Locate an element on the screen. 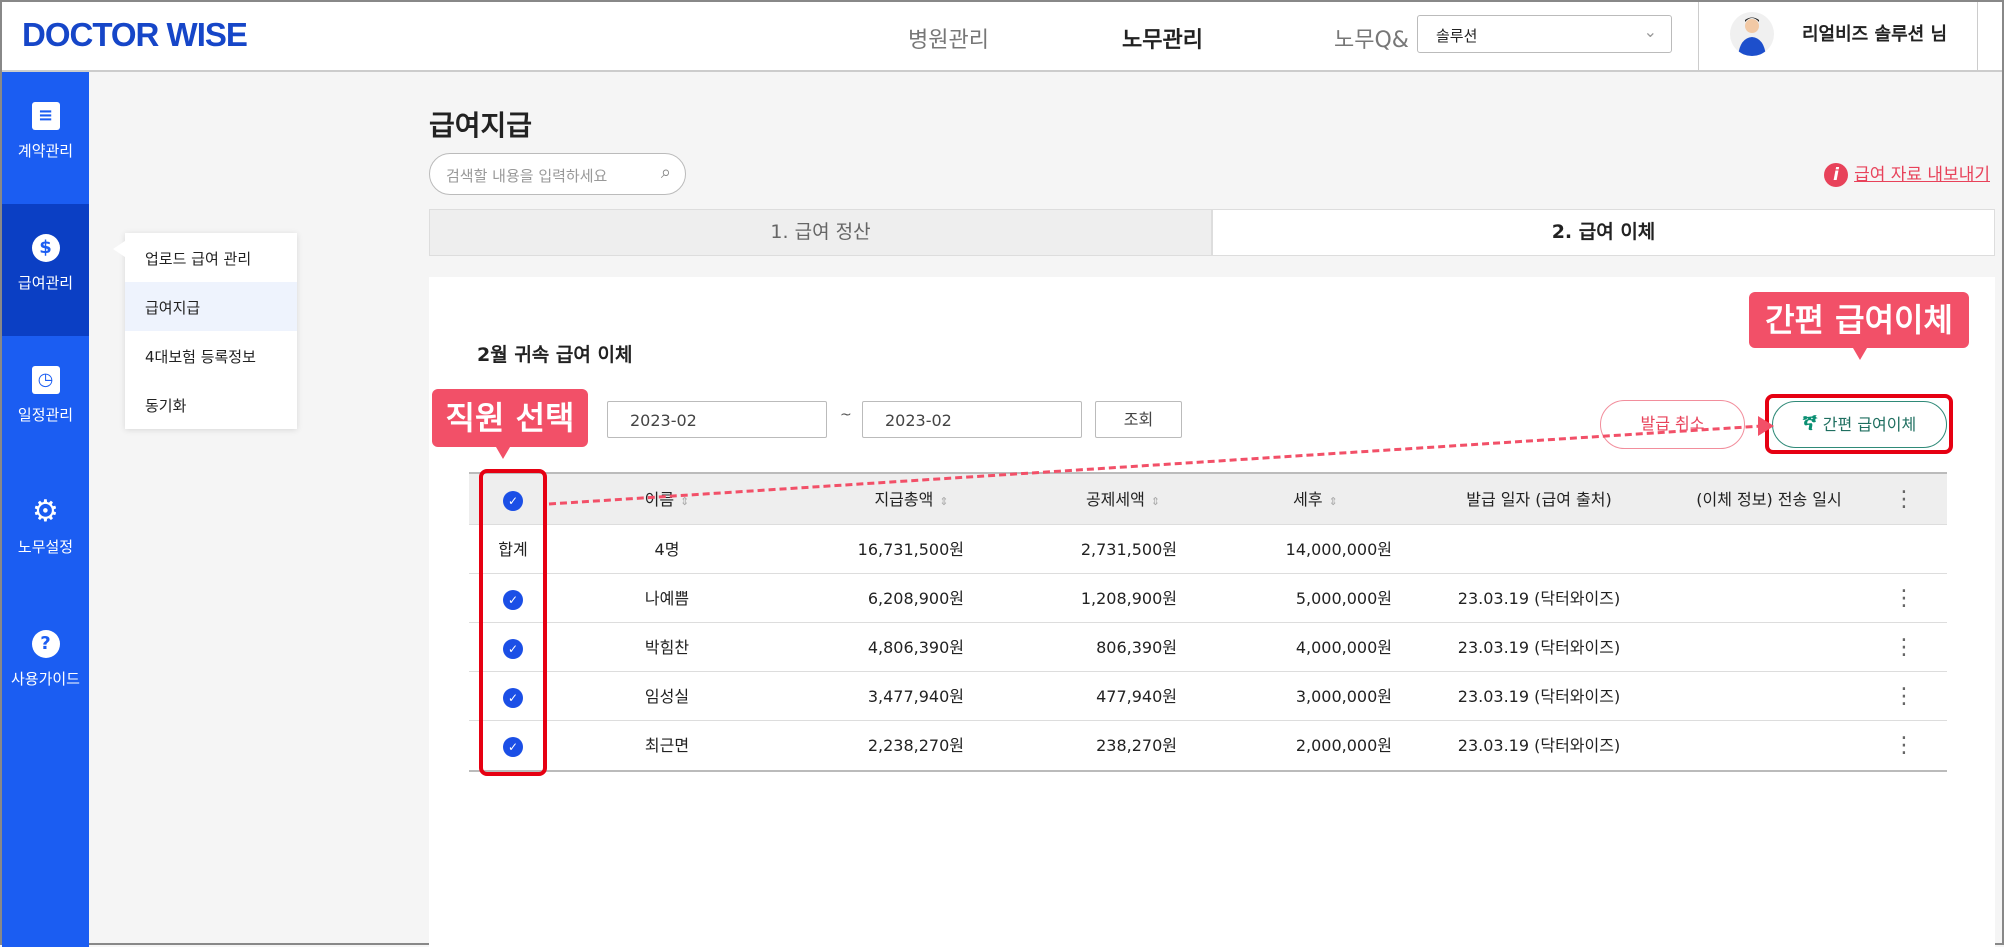 The height and width of the screenshot is (947, 2004). sidebar-item-guide: ? 사용가이드 is located at coordinates (45, 666).